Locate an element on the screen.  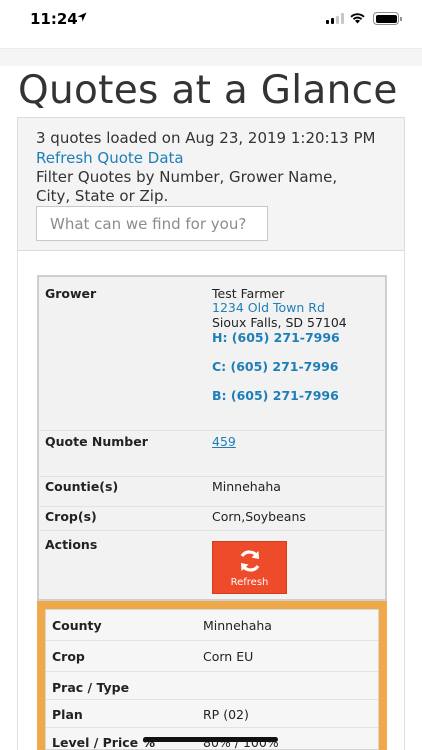
counties-row: Countie(s) Minnehaha is located at coordinates (212, 492).